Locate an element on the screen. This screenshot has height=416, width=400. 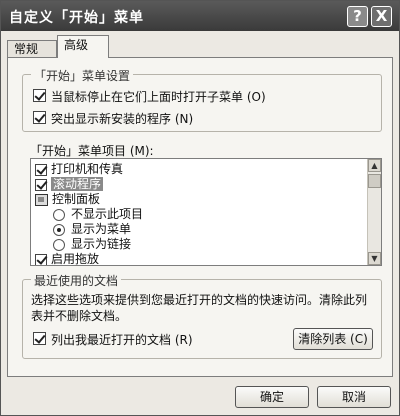
clear-list-button: 清除列表 (C) is located at coordinates (333, 339).